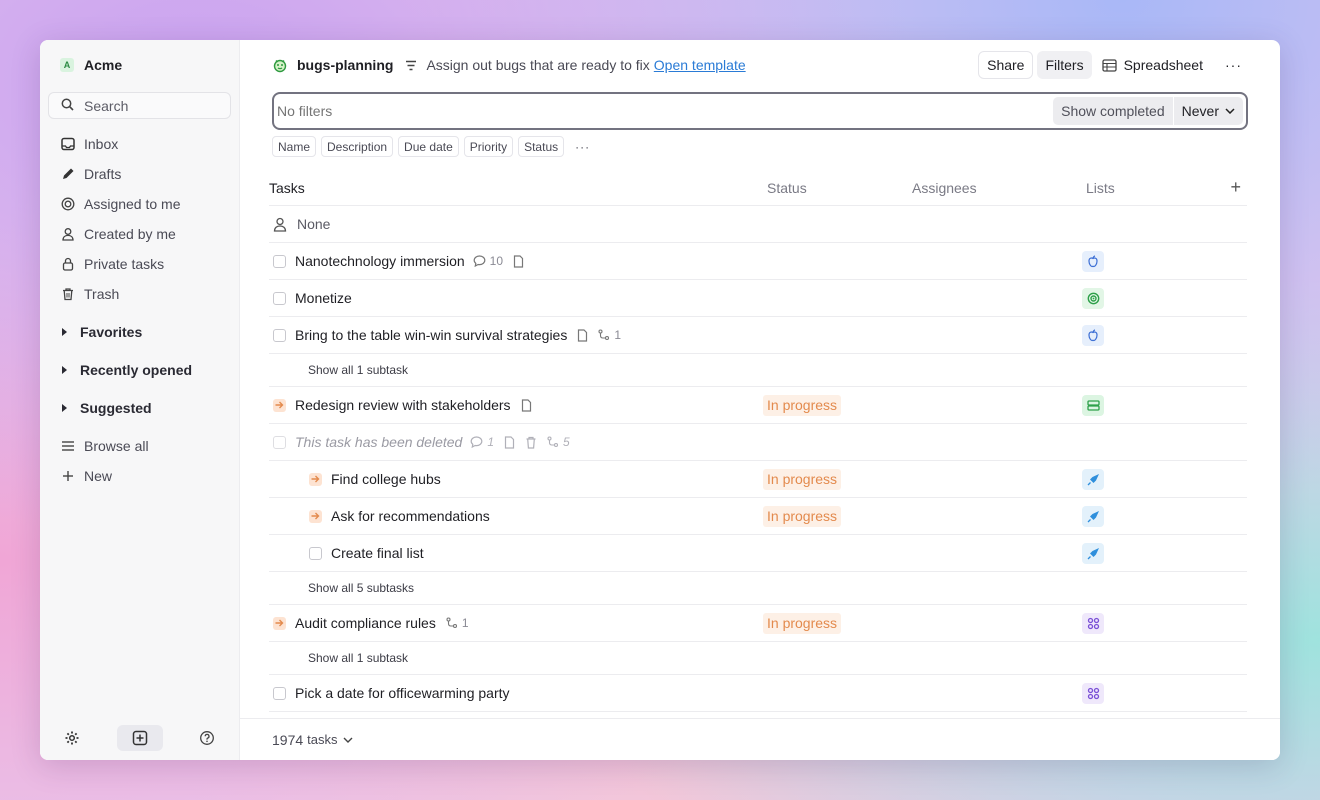 This screenshot has height=800, width=1320. I want to click on sidebar-item-inbox: Inbox, so click(139, 144).